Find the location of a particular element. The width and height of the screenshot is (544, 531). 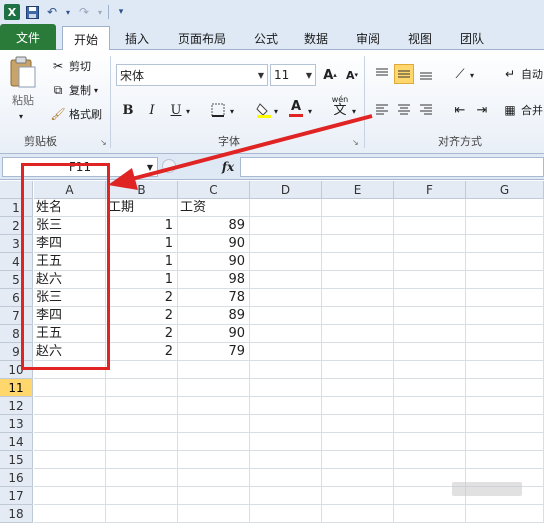

cut-button: ✂ 剪切 is located at coordinates (70, 66).